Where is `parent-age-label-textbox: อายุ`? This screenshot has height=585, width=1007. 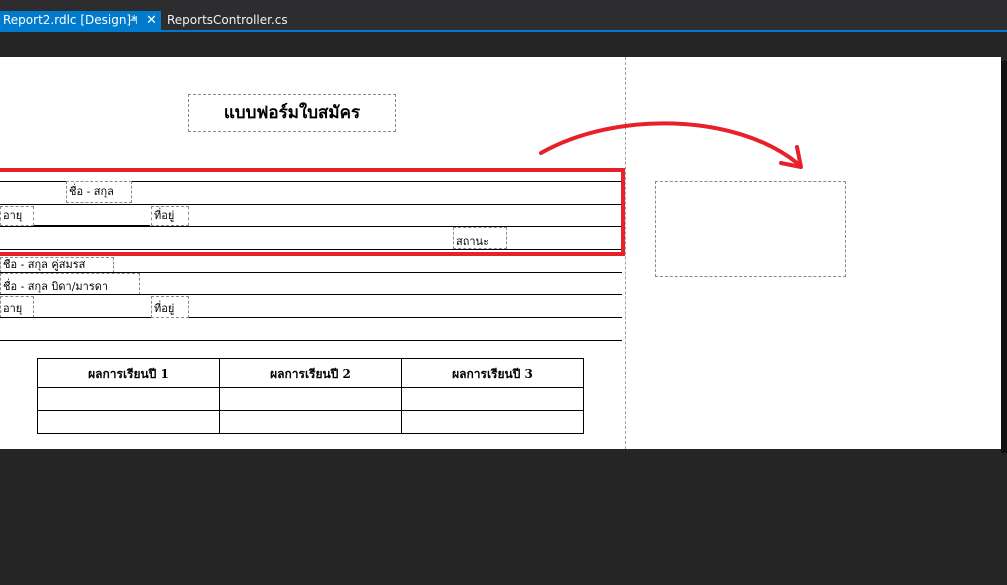
parent-age-label-textbox: อายุ is located at coordinates (17, 307).